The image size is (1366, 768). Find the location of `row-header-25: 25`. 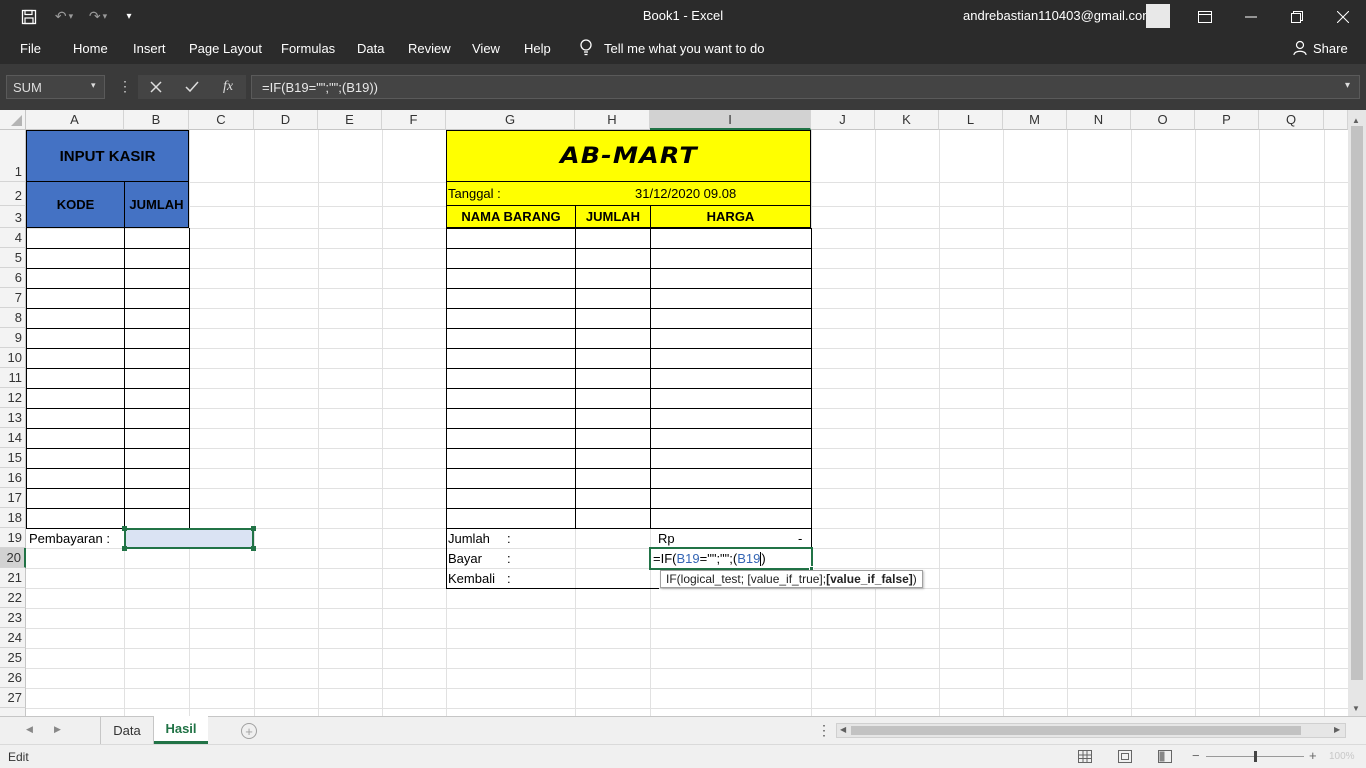

row-header-25: 25 is located at coordinates (13, 658).